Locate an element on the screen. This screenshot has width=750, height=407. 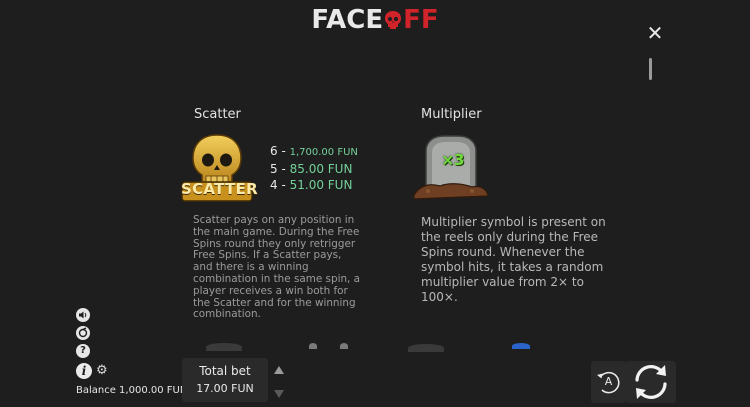
help-glyph: ? is located at coordinates (83, 350).